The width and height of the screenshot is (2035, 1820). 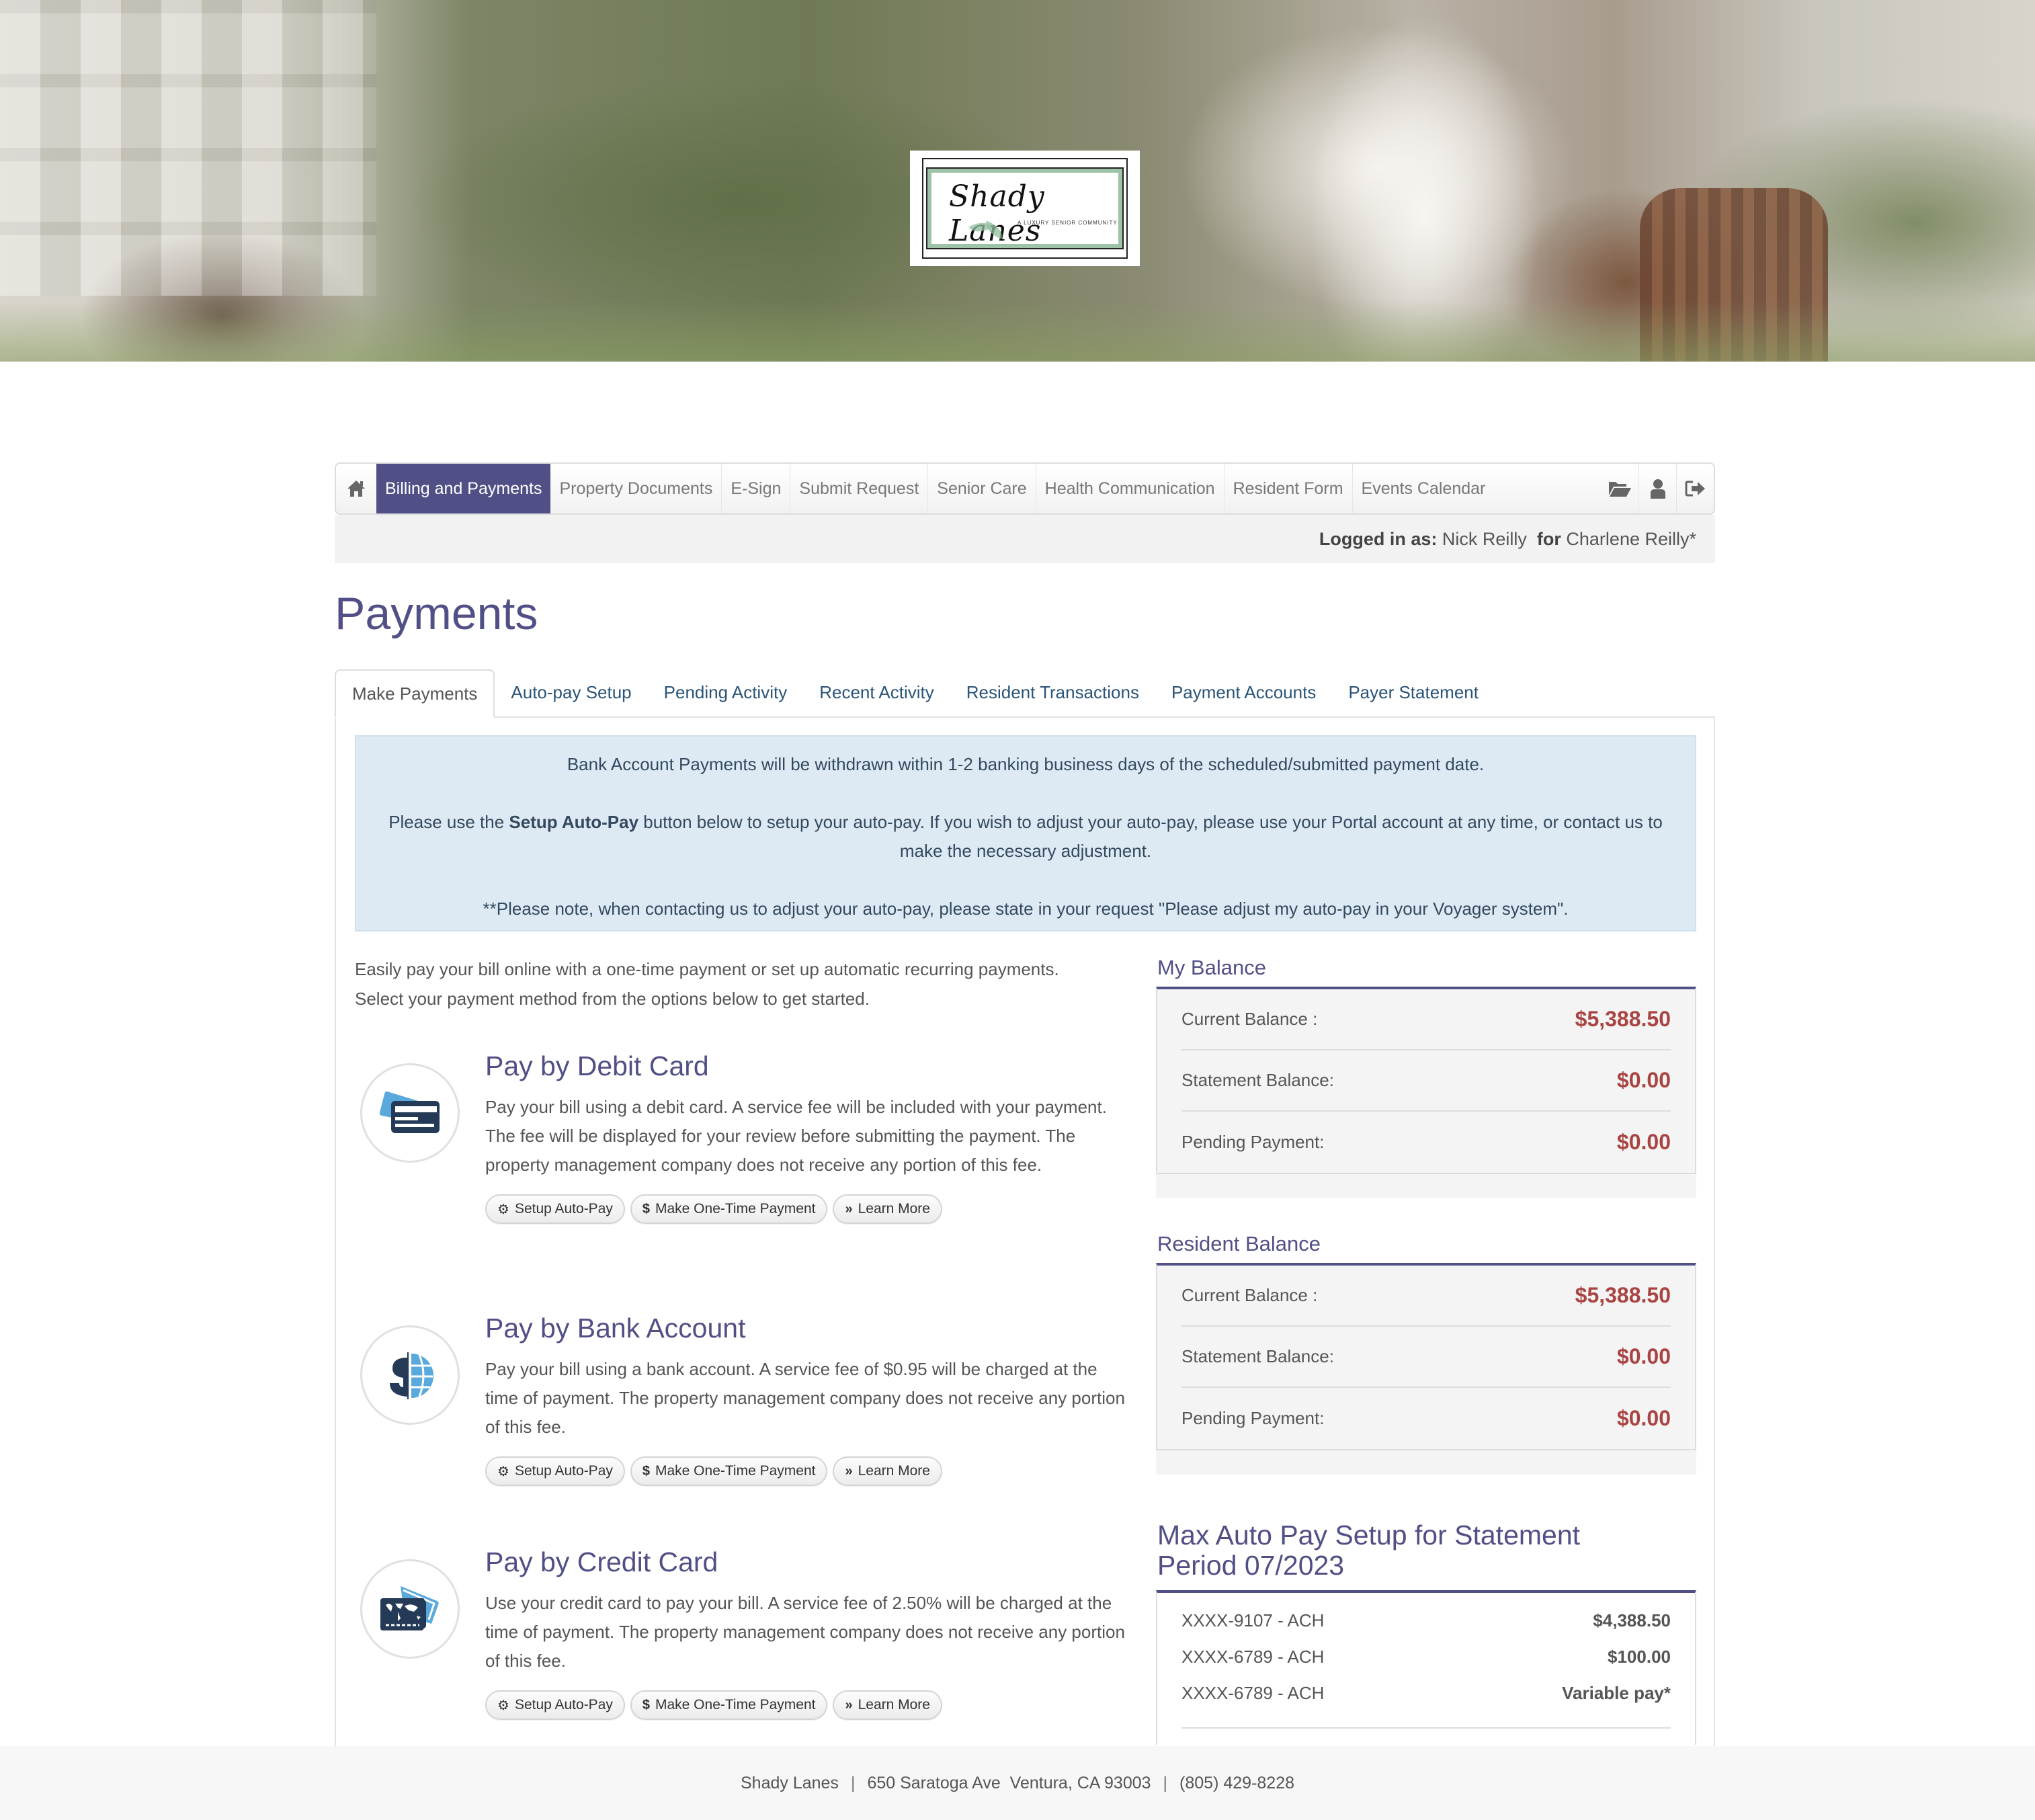 I want to click on method-title: Pay by Credit Card, so click(x=602, y=1561).